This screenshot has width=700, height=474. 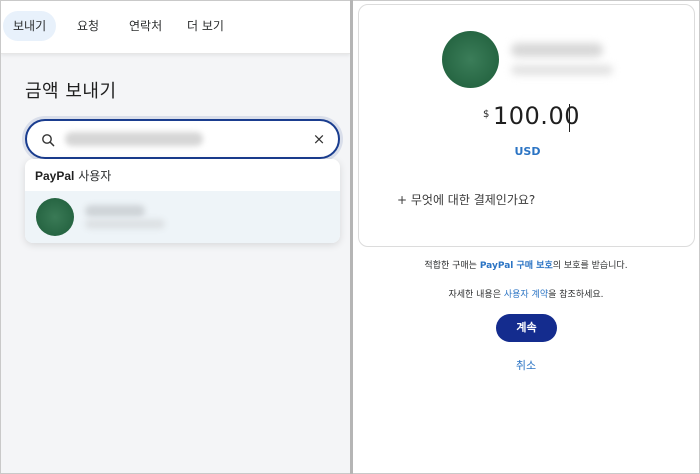 What do you see at coordinates (476, 295) in the screenshot?
I see `agreement-prefix: 자세한 내용은` at bounding box center [476, 295].